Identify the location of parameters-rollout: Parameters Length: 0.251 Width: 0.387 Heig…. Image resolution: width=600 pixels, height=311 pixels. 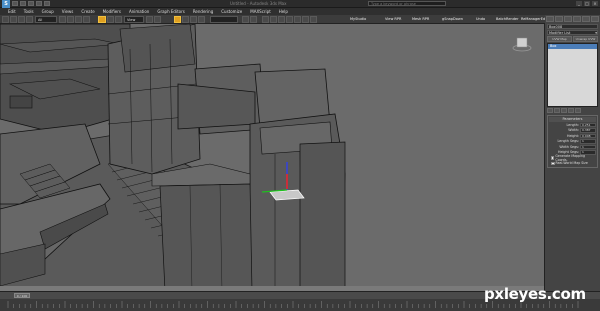
(572, 141).